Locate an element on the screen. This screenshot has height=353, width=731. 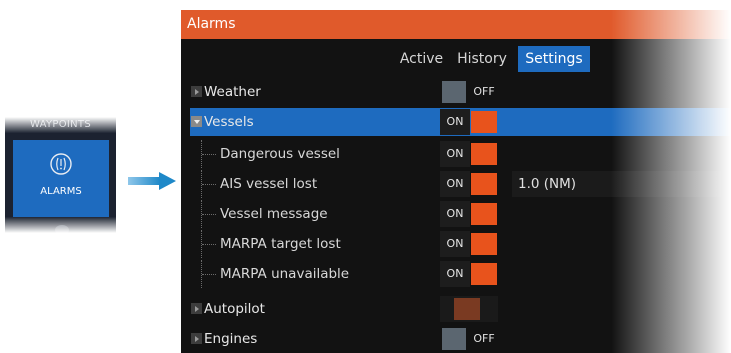
vessels-toggle: ON is located at coordinates (469, 122).